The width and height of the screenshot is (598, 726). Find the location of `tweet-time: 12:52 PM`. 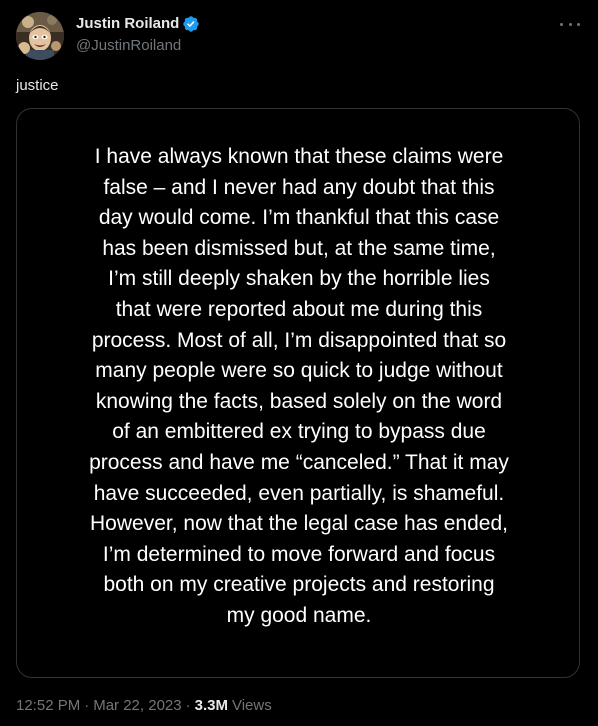

tweet-time: 12:52 PM is located at coordinates (48, 706).